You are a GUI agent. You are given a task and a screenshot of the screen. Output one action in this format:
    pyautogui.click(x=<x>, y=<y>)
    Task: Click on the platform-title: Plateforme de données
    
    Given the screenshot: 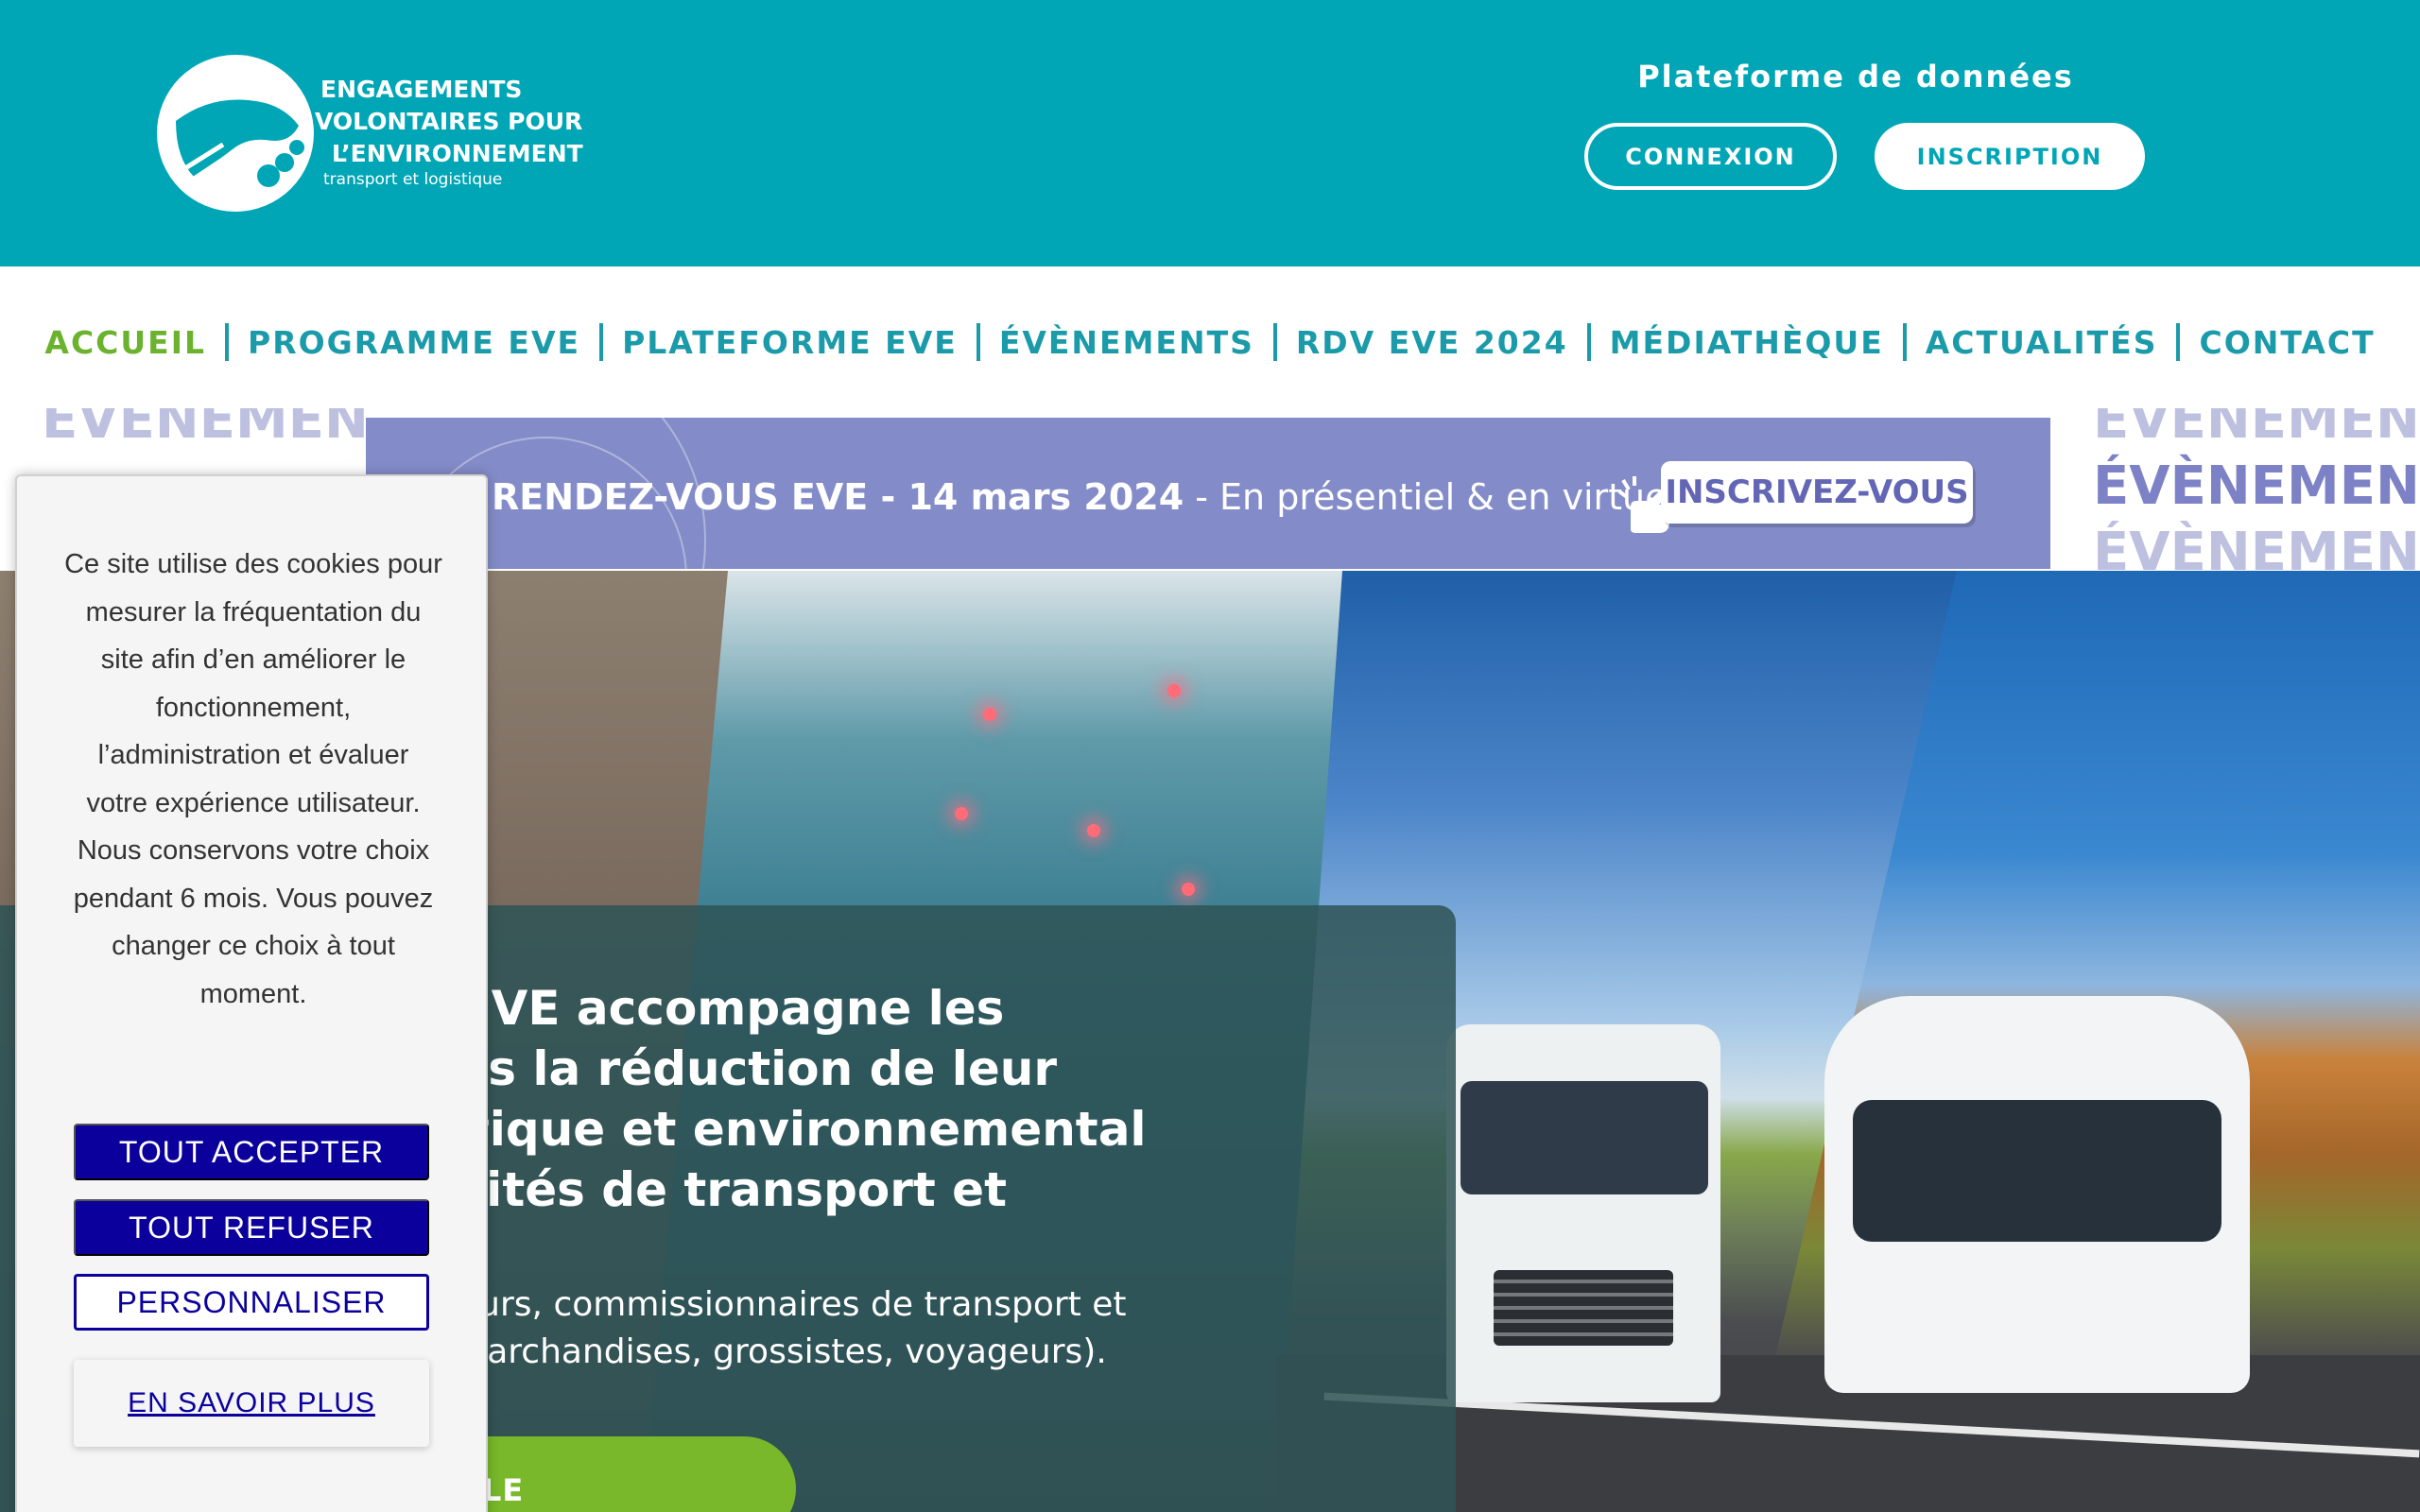 What is the action you would take?
    pyautogui.click(x=1855, y=76)
    